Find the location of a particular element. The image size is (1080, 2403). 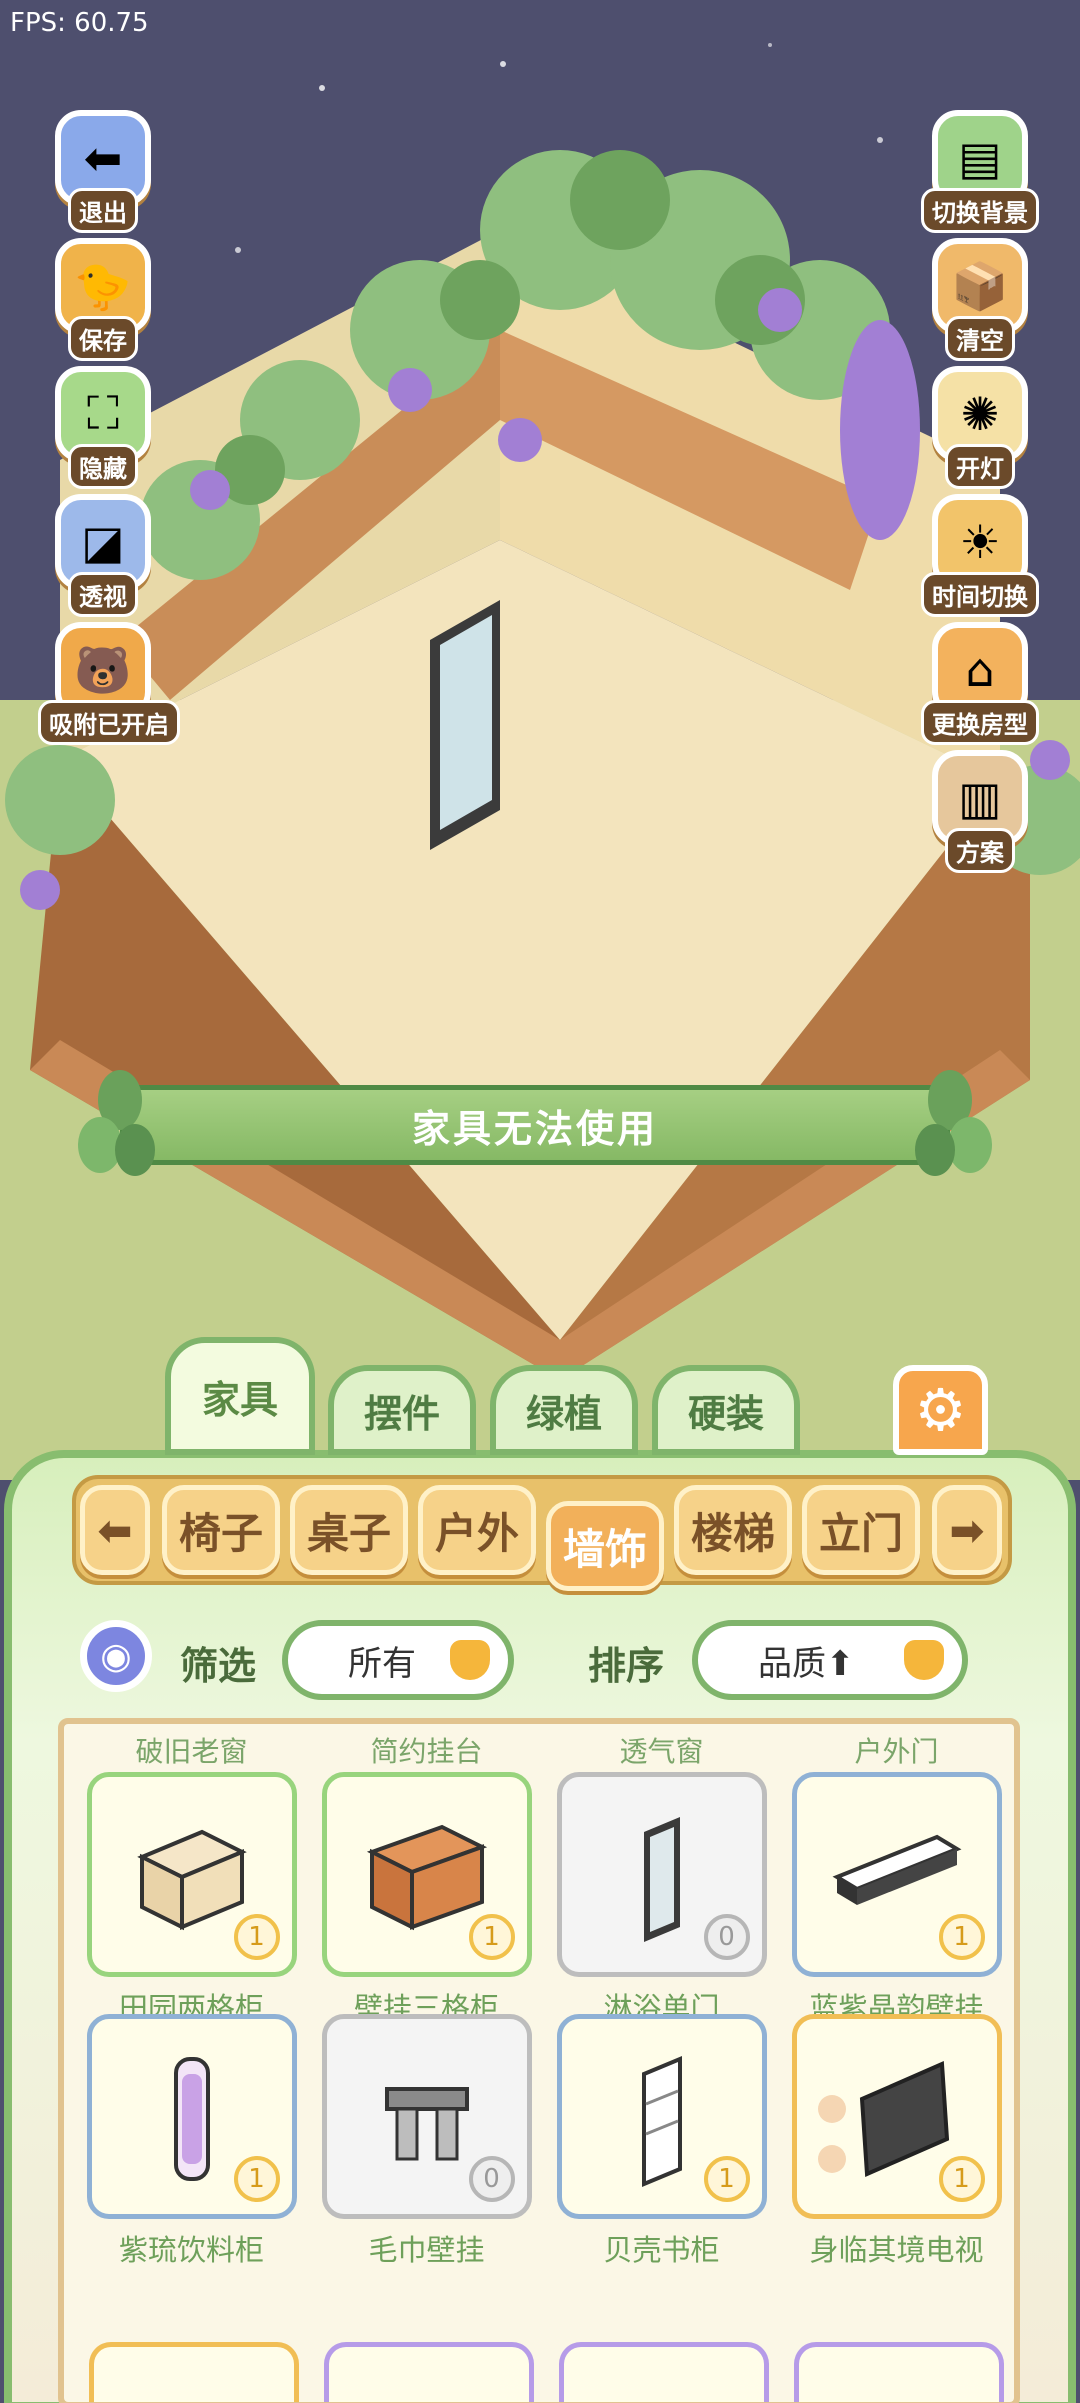

exit-button: ⬅ 退出 is located at coordinates (103, 171).